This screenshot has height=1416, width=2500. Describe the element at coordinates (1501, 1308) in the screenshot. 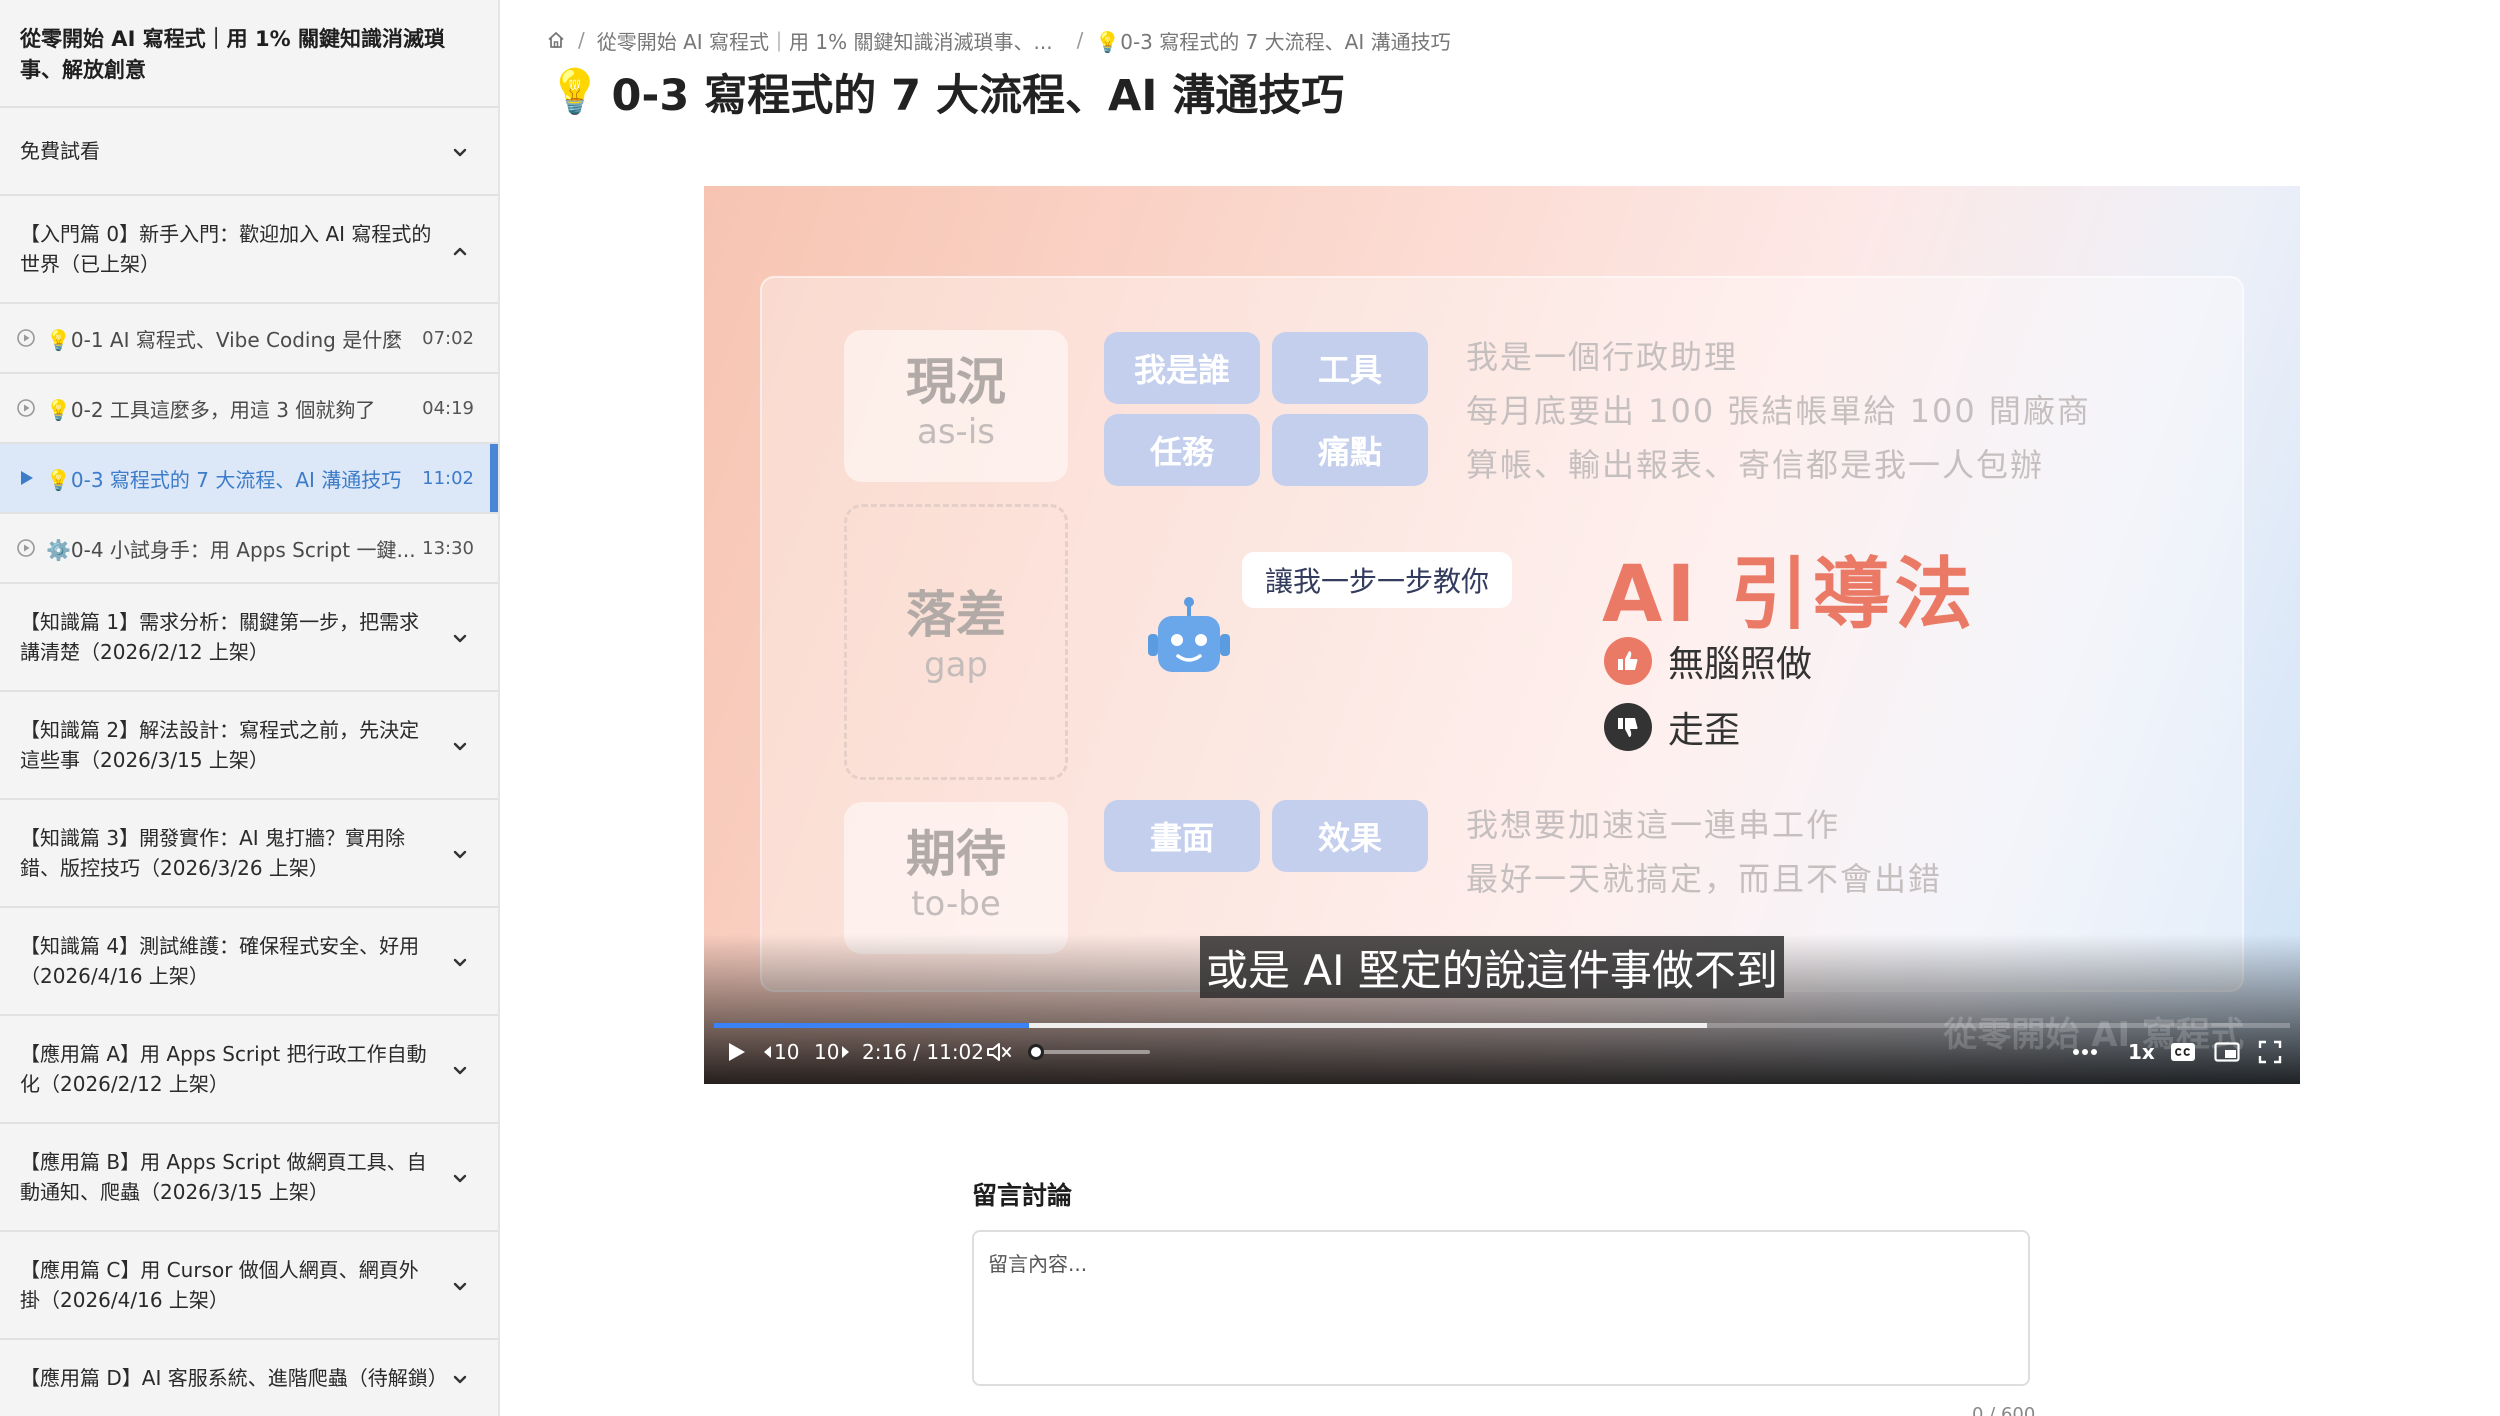

I see `comment-input` at that location.